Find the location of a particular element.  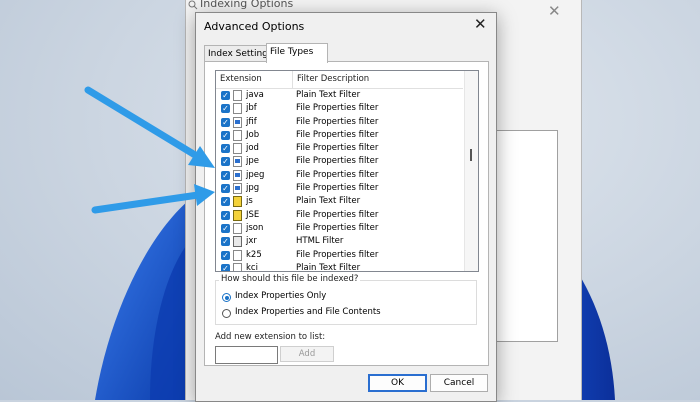

row-extension: jpeg is located at coordinates (255, 174).